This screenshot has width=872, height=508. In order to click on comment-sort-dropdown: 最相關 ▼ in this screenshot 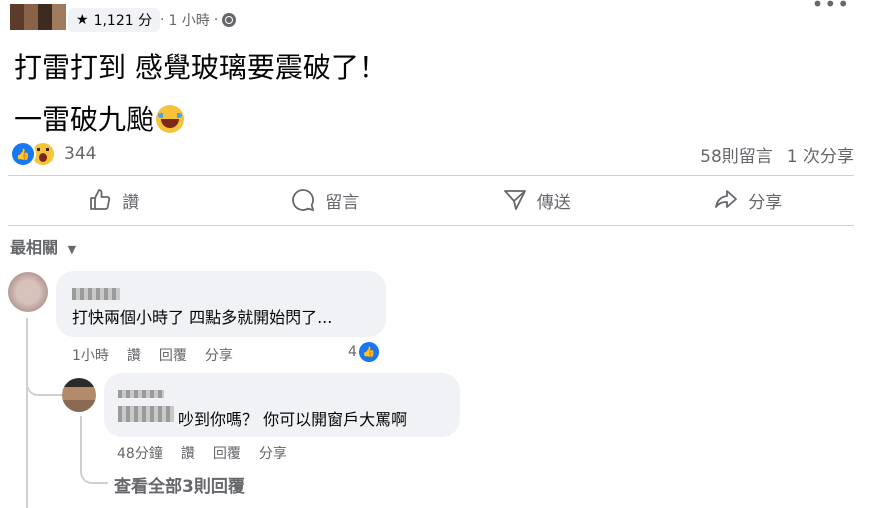, I will do `click(43, 246)`.